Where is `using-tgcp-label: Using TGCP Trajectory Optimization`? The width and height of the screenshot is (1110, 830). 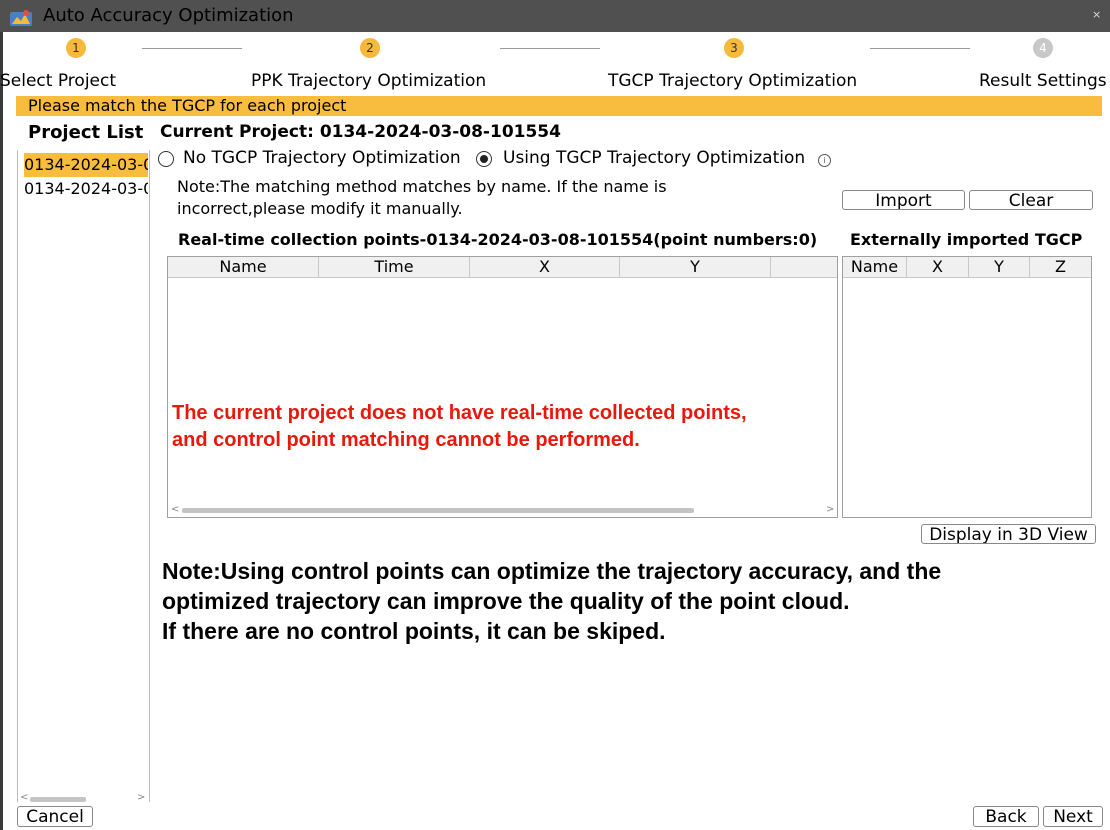
using-tgcp-label: Using TGCP Trajectory Optimization is located at coordinates (654, 158).